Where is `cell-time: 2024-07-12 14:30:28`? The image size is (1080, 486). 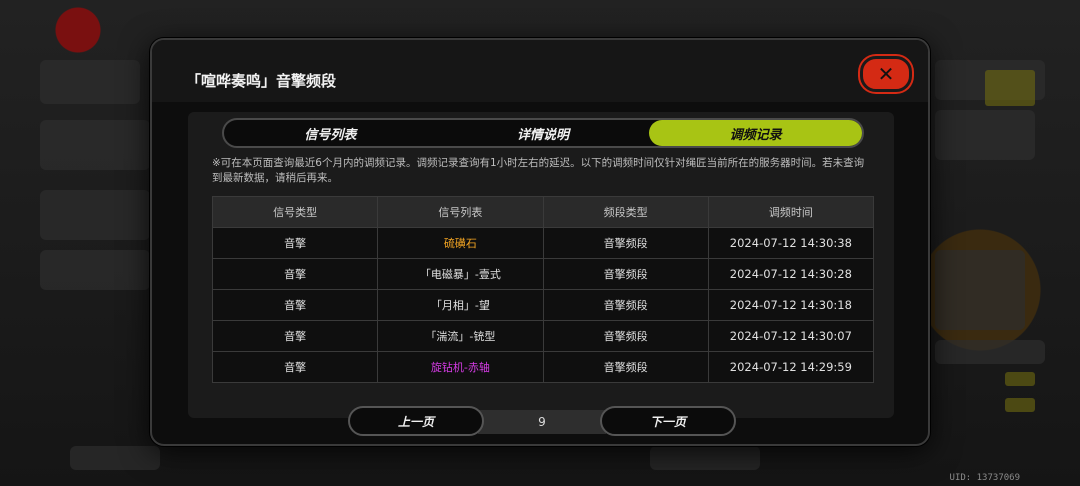 cell-time: 2024-07-12 14:30:28 is located at coordinates (790, 274).